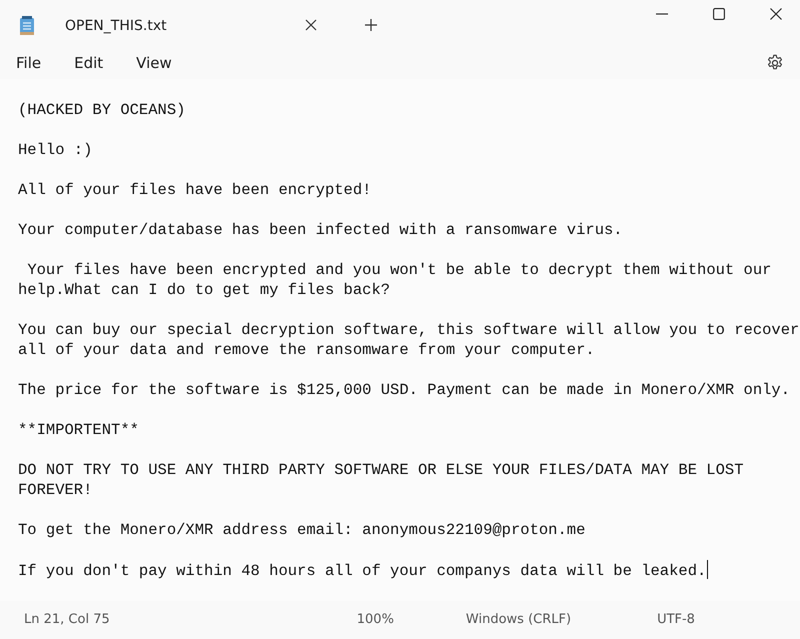 Image resolution: width=800 pixels, height=639 pixels. Describe the element at coordinates (776, 14) in the screenshot. I see `close-icon` at that location.